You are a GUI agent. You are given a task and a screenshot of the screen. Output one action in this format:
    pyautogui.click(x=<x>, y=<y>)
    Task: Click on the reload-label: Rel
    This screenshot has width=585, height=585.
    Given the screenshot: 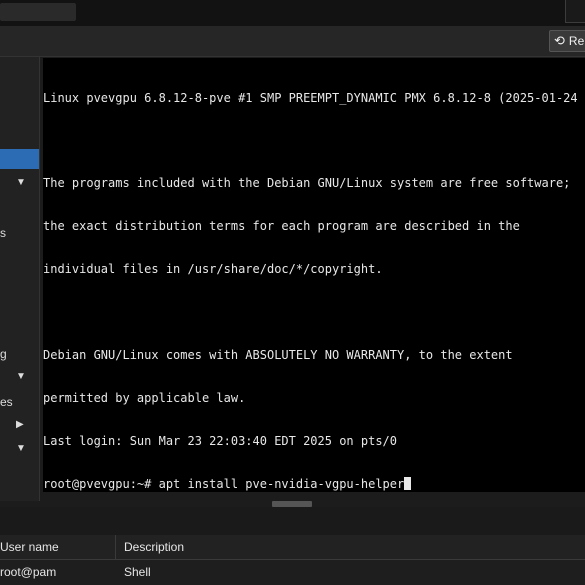 What is the action you would take?
    pyautogui.click(x=576, y=41)
    